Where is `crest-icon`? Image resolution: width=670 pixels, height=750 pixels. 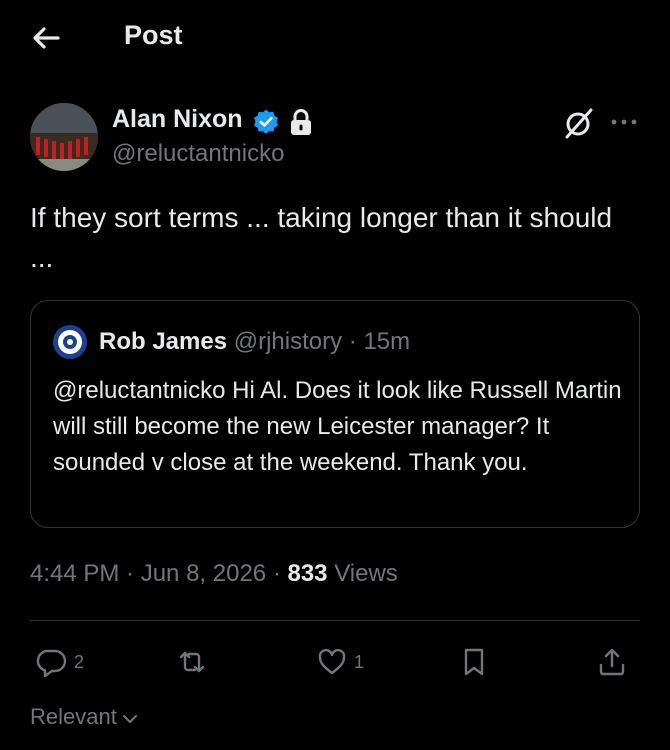
crest-icon is located at coordinates (70, 342).